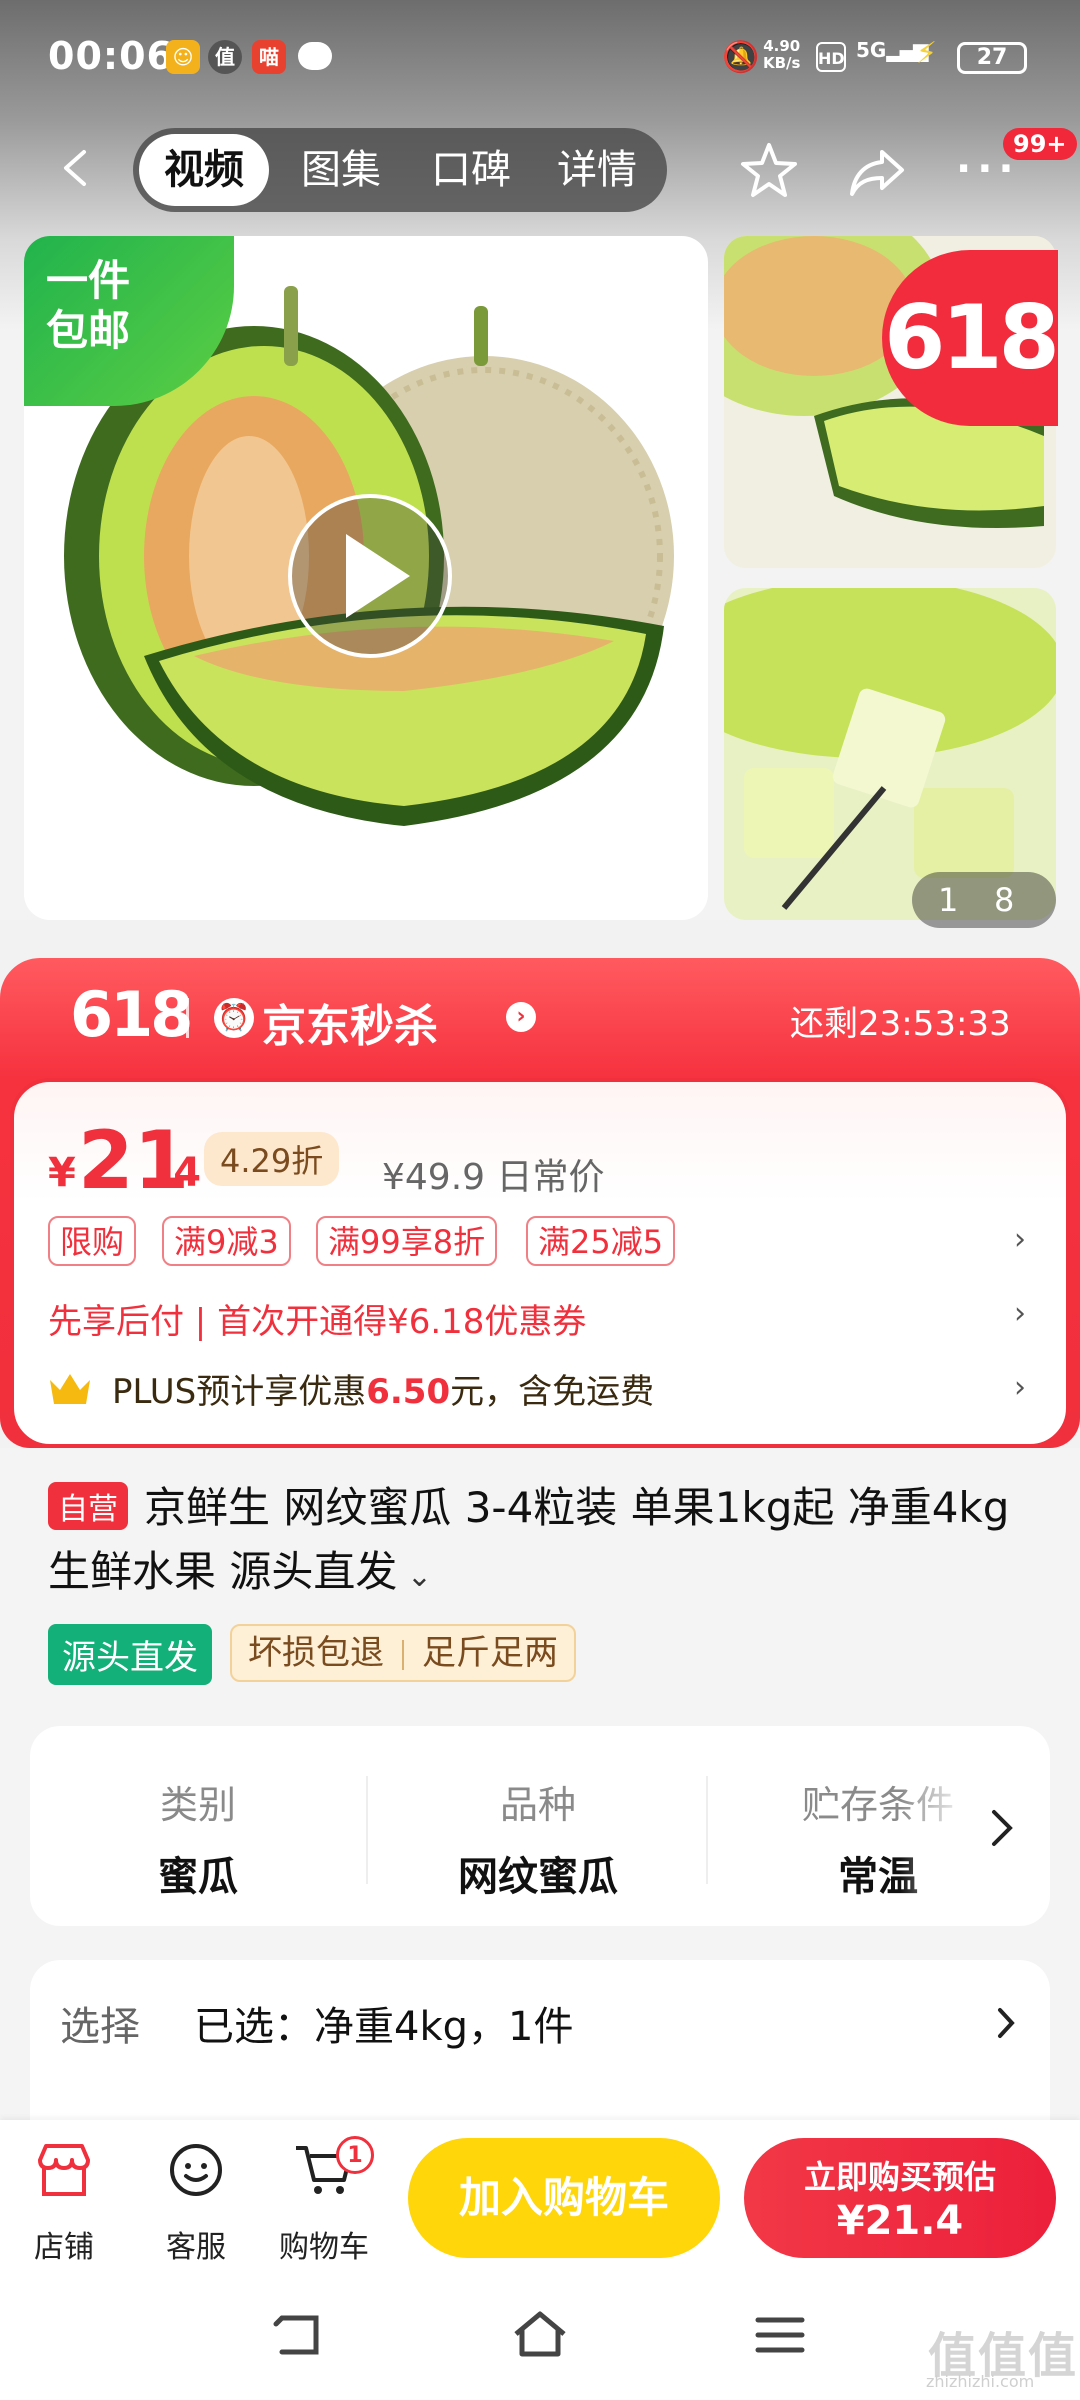  Describe the element at coordinates (992, 58) in the screenshot. I see `battery-indicator: 27` at that location.